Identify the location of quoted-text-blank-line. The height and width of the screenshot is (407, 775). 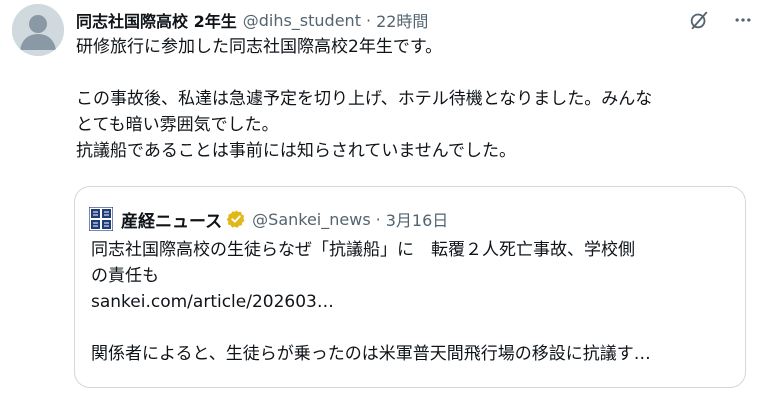
(411, 328).